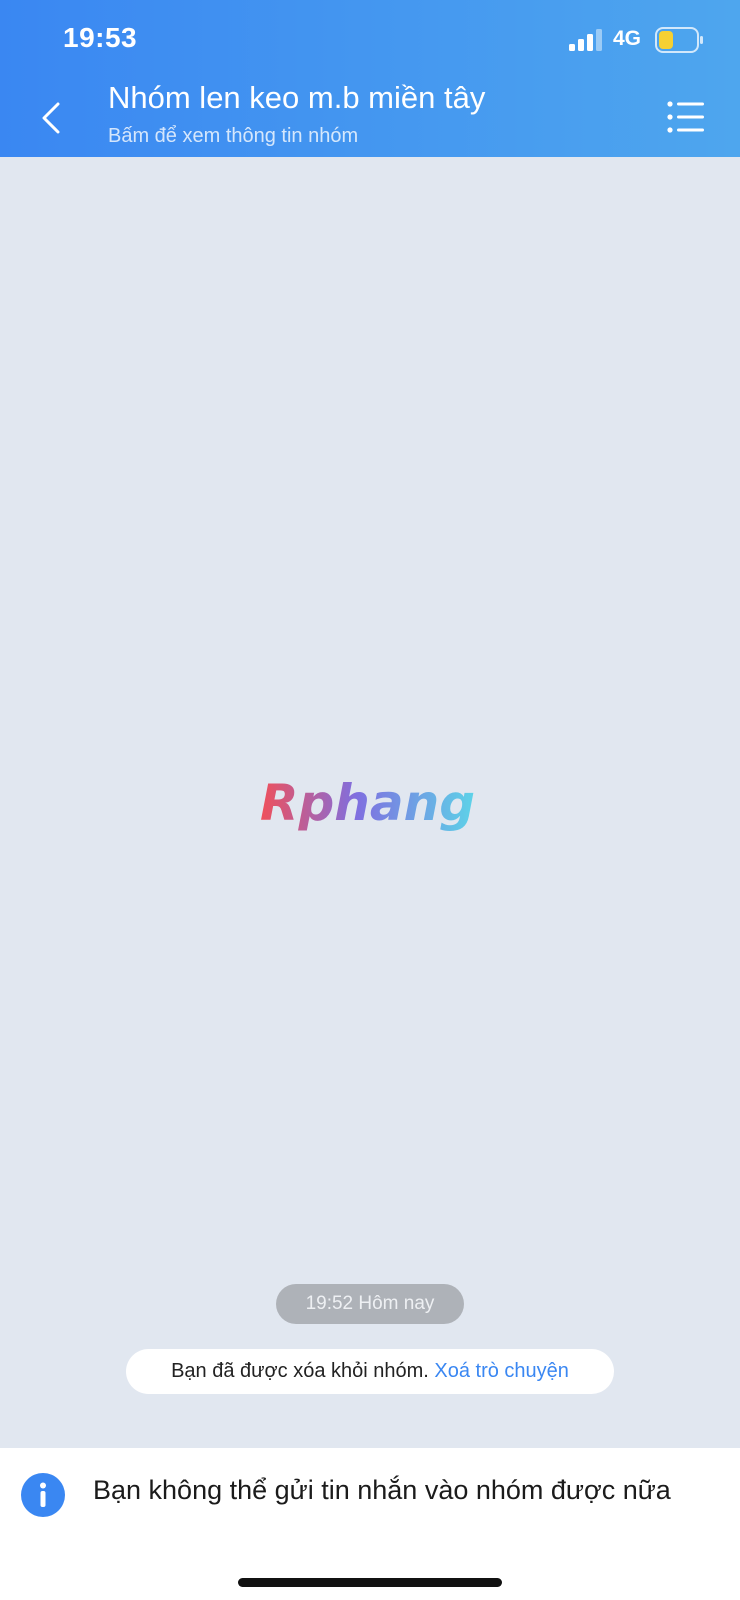 The image size is (740, 1600). Describe the element at coordinates (300, 1371) in the screenshot. I see `removed-notice-text: Bạn đã được xóa khỏi nhóm.` at that location.